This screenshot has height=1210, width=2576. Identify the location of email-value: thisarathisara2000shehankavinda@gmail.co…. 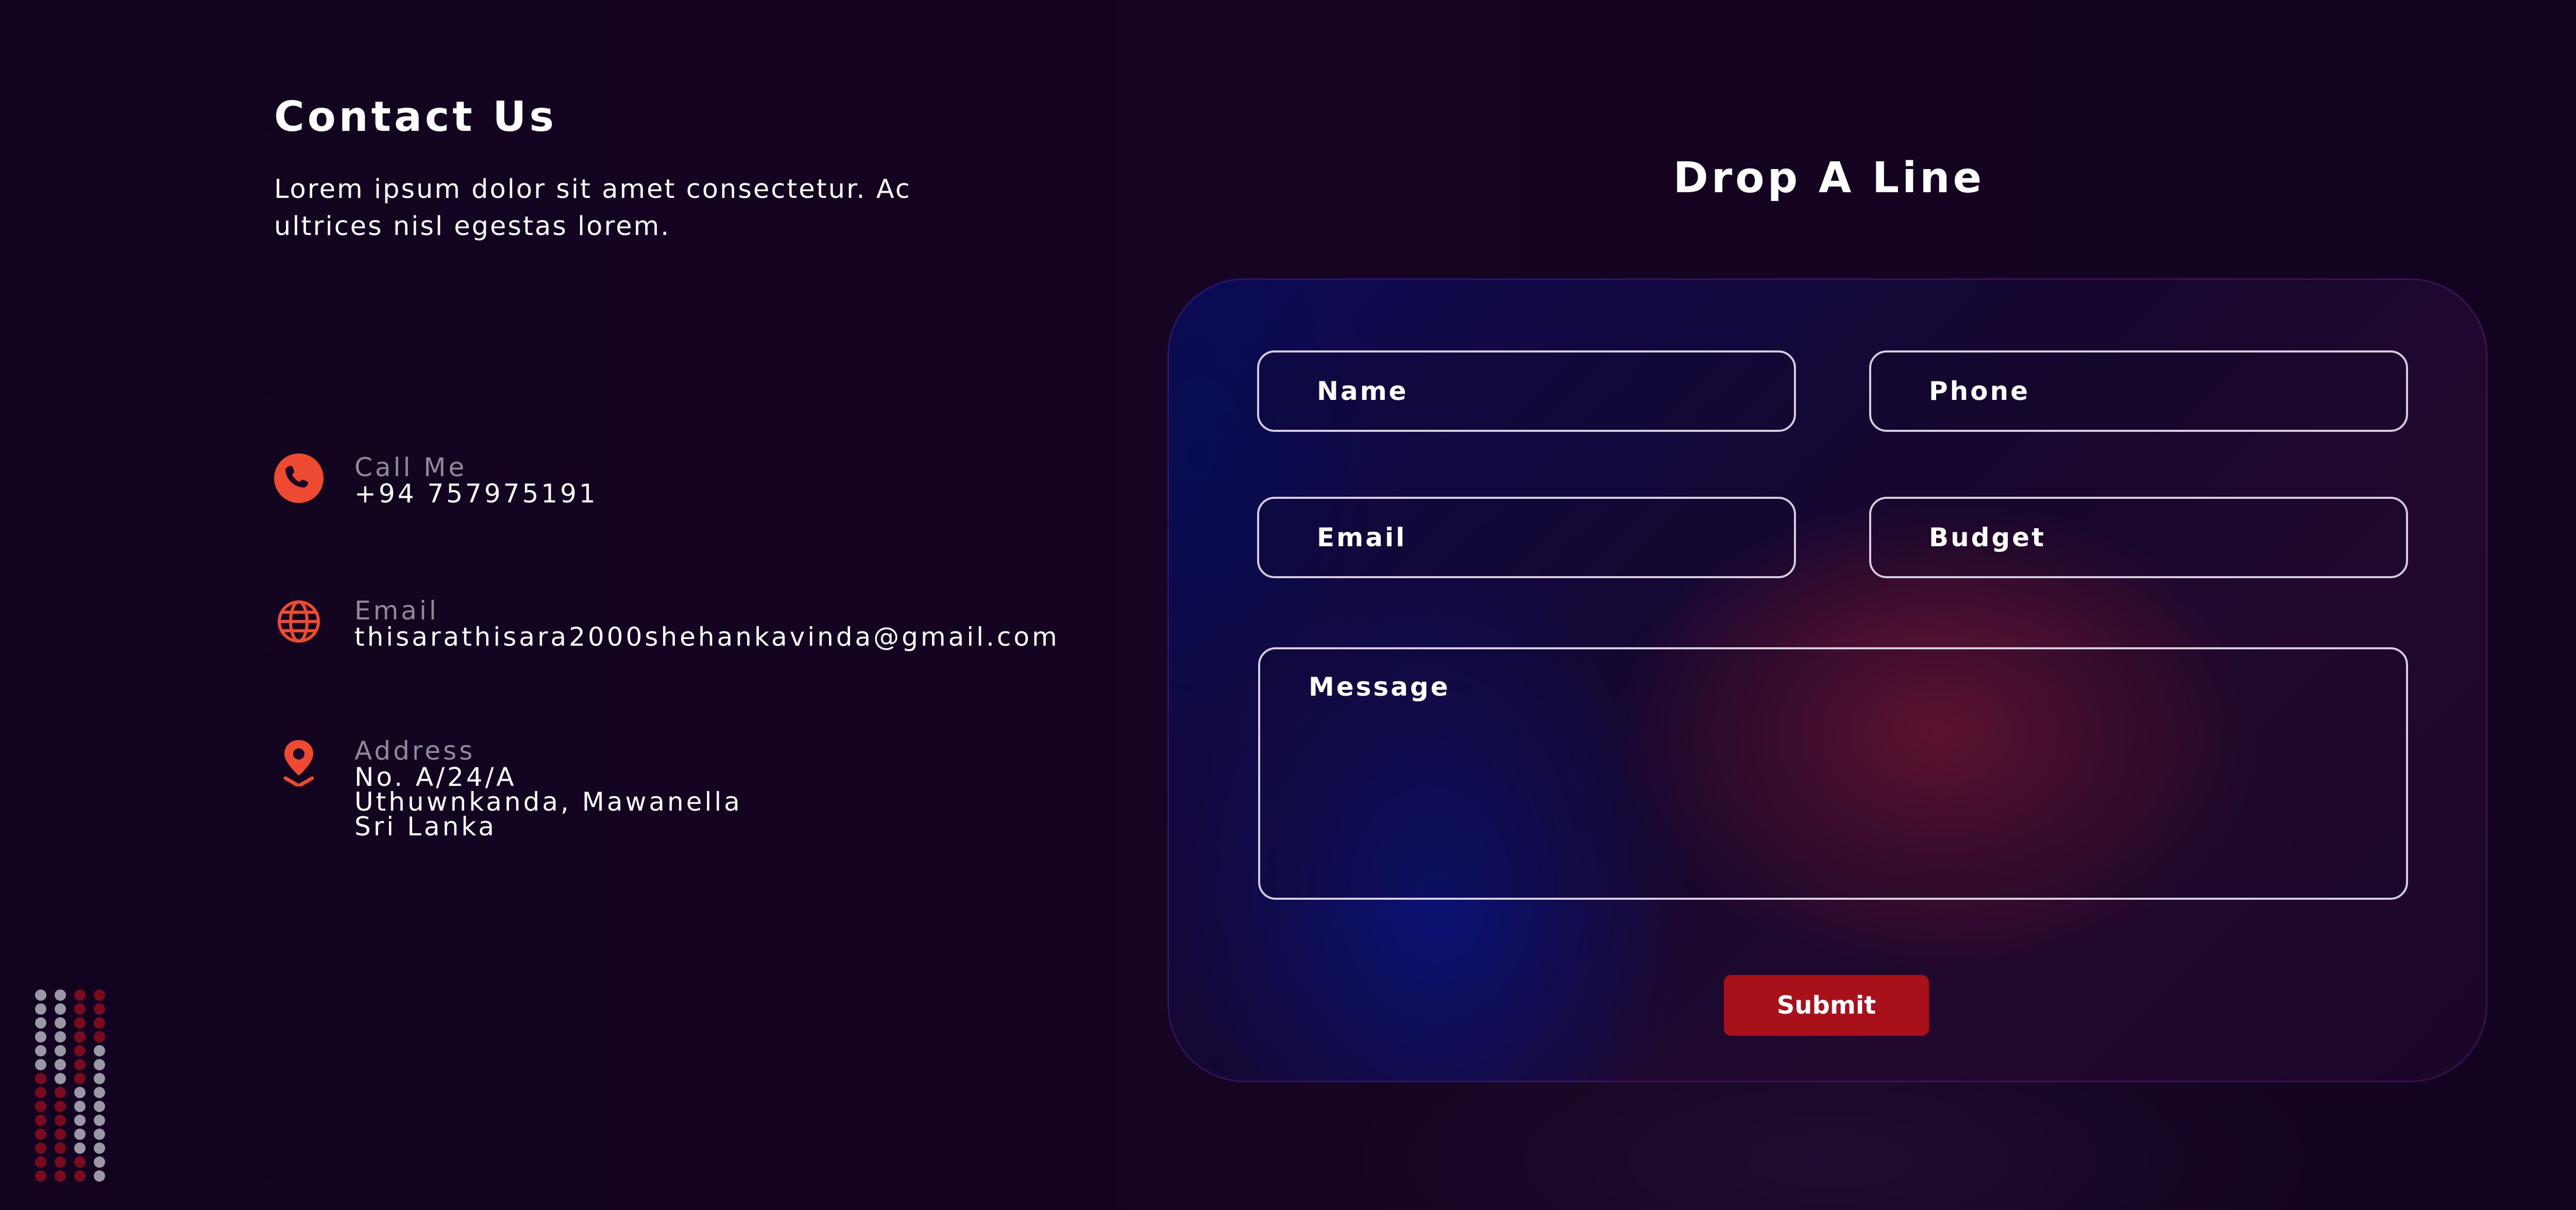
(707, 637).